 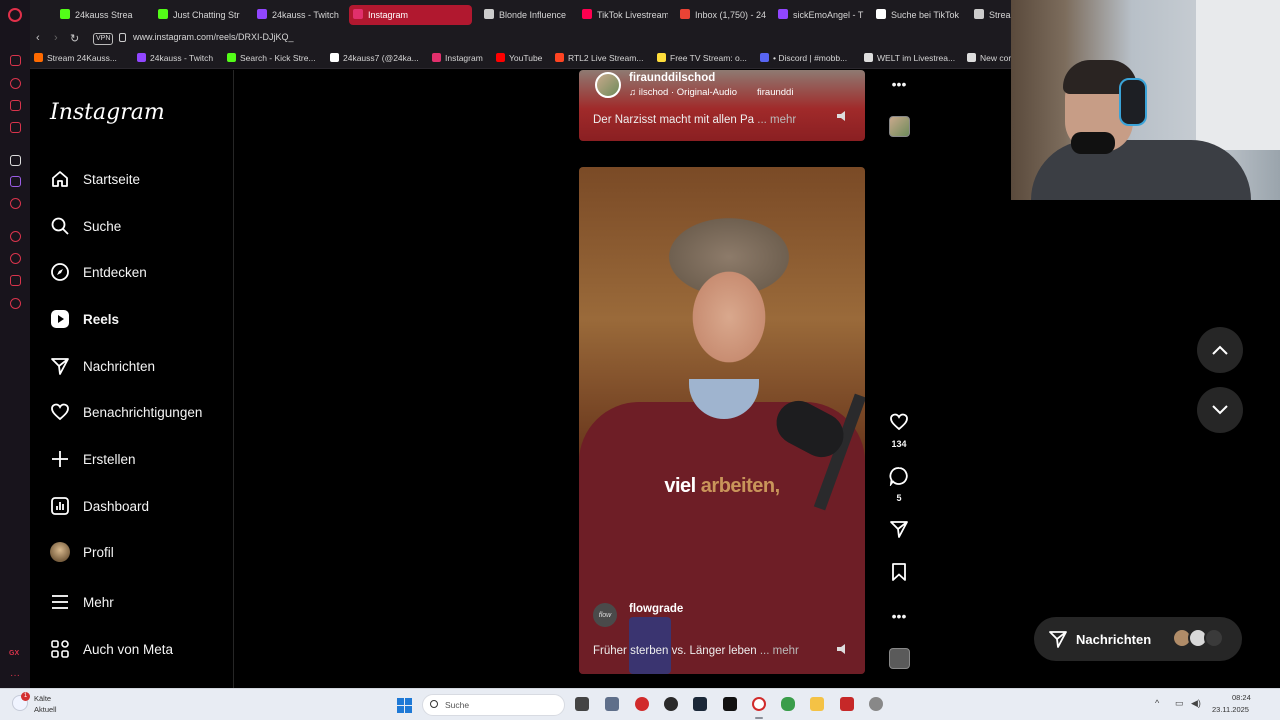 What do you see at coordinates (1241, 697) in the screenshot?
I see `clock-time: 08:24` at bounding box center [1241, 697].